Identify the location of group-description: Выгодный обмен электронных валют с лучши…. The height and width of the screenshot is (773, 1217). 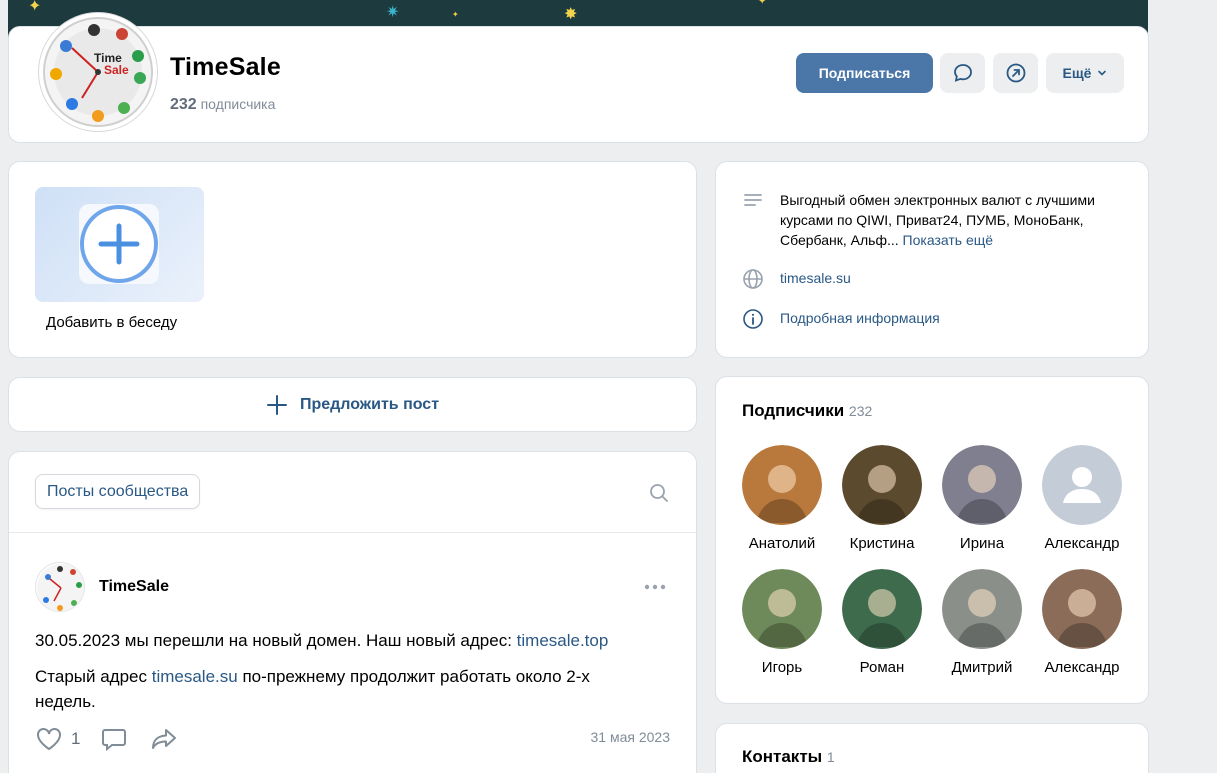
(937, 220).